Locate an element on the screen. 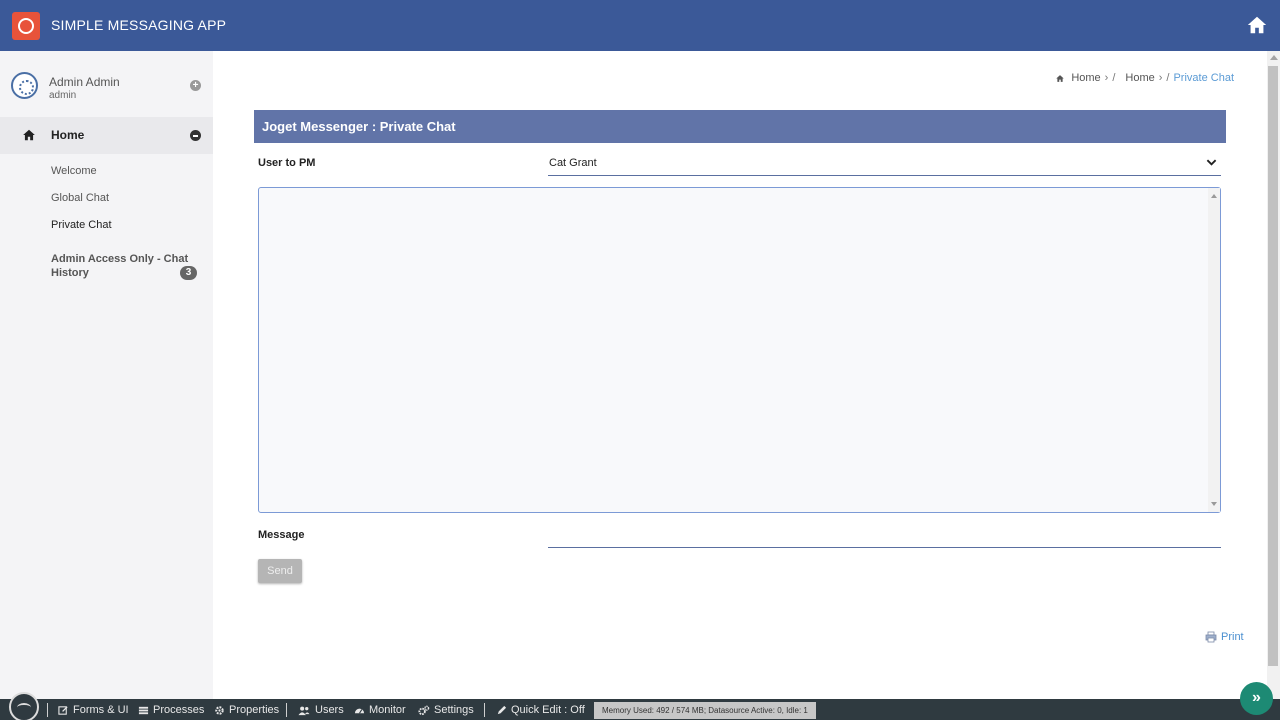  scroll-down-icon is located at coordinates (1214, 504).